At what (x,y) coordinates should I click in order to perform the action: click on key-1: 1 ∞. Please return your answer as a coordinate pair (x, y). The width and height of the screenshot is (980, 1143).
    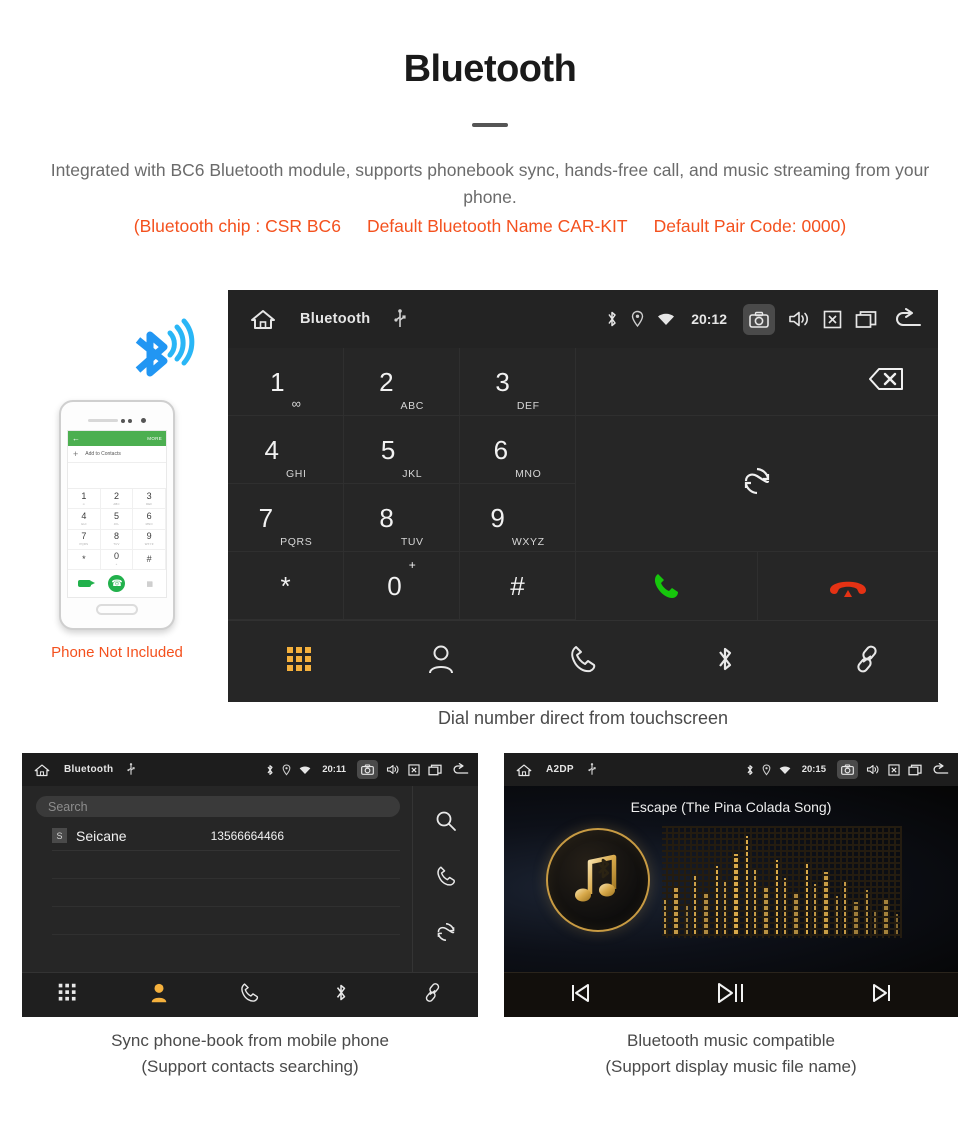
    Looking at the image, I should click on (286, 382).